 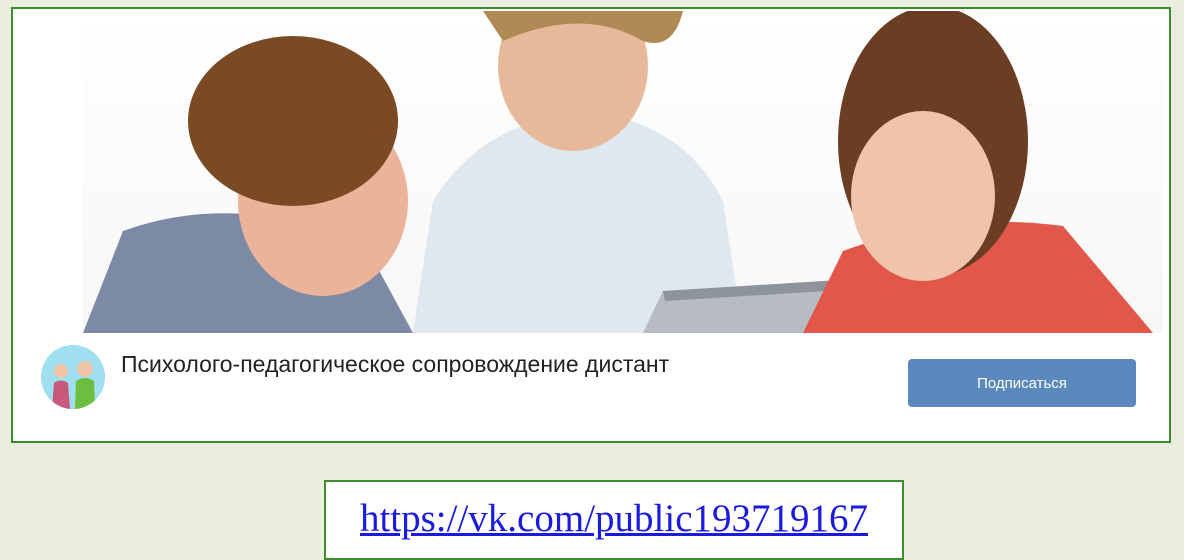 I want to click on link-box: https://vk.com/public193719167, so click(x=614, y=520).